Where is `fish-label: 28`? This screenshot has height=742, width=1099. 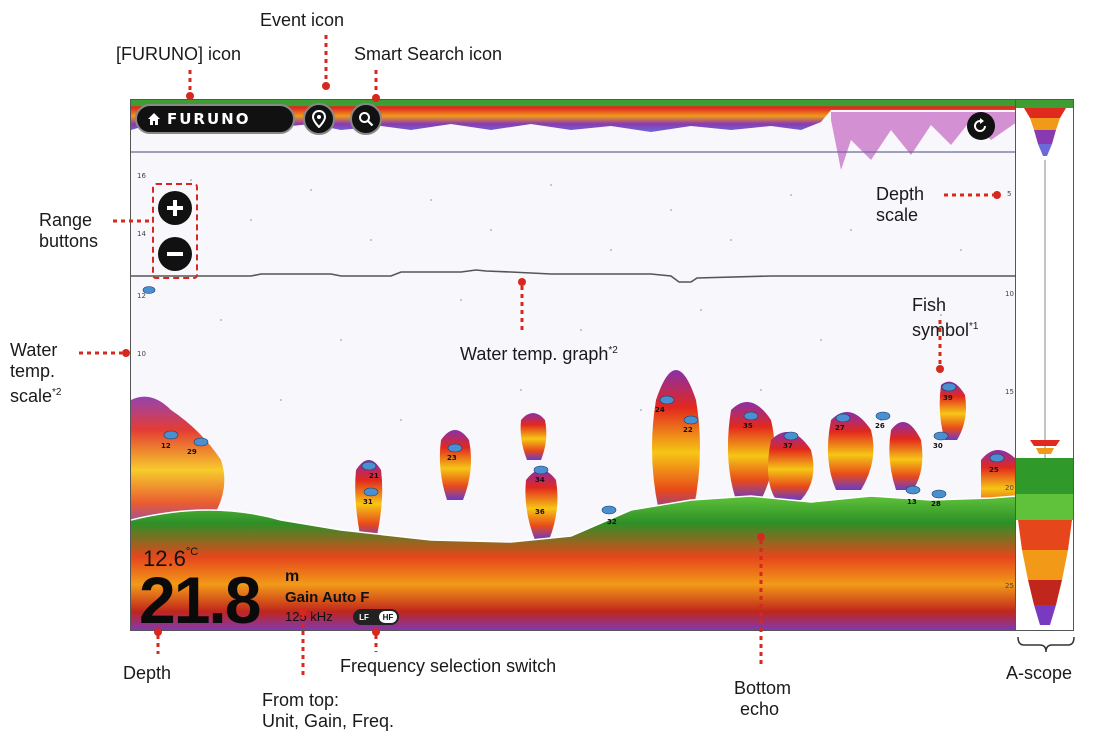 fish-label: 28 is located at coordinates (936, 504).